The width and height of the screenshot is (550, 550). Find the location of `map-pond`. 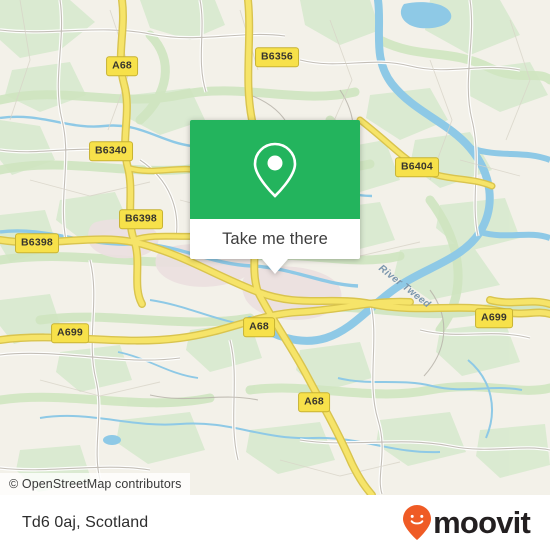

map-pond is located at coordinates (112, 440).